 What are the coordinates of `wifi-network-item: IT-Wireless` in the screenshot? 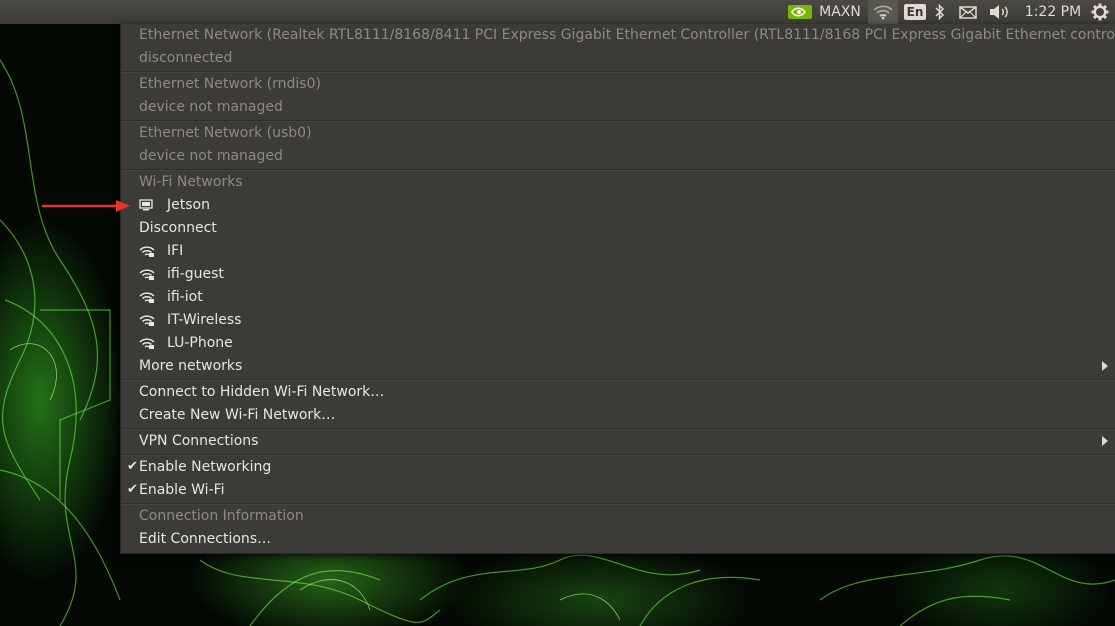 It's located at (618, 320).